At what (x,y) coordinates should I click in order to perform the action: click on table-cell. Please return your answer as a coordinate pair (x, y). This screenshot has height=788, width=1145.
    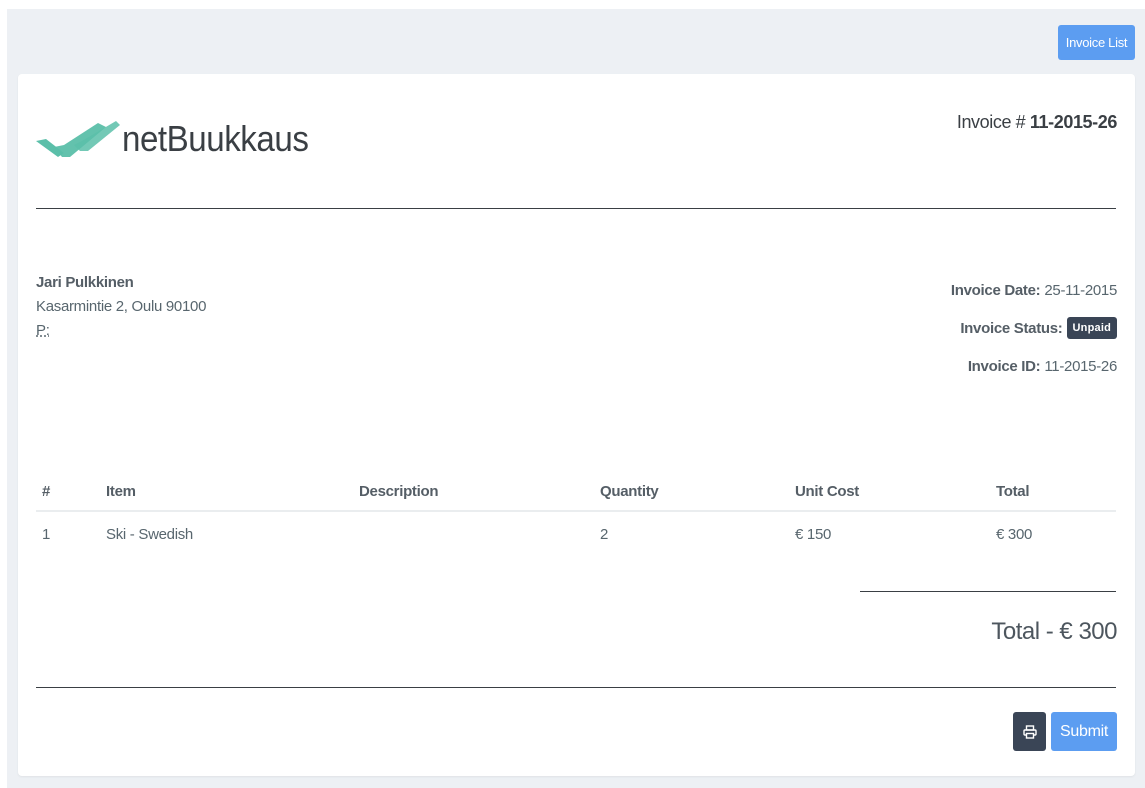
    Looking at the image, I should click on (473, 533).